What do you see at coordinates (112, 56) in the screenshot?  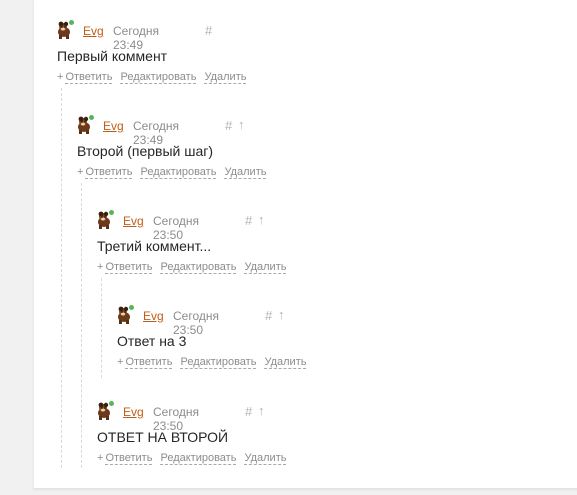 I see `comment-text: Первый коммент` at bounding box center [112, 56].